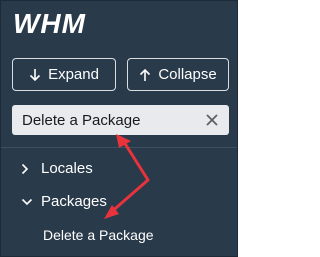 The width and height of the screenshot is (320, 257). I want to click on logo-text: WHM, so click(49, 23).